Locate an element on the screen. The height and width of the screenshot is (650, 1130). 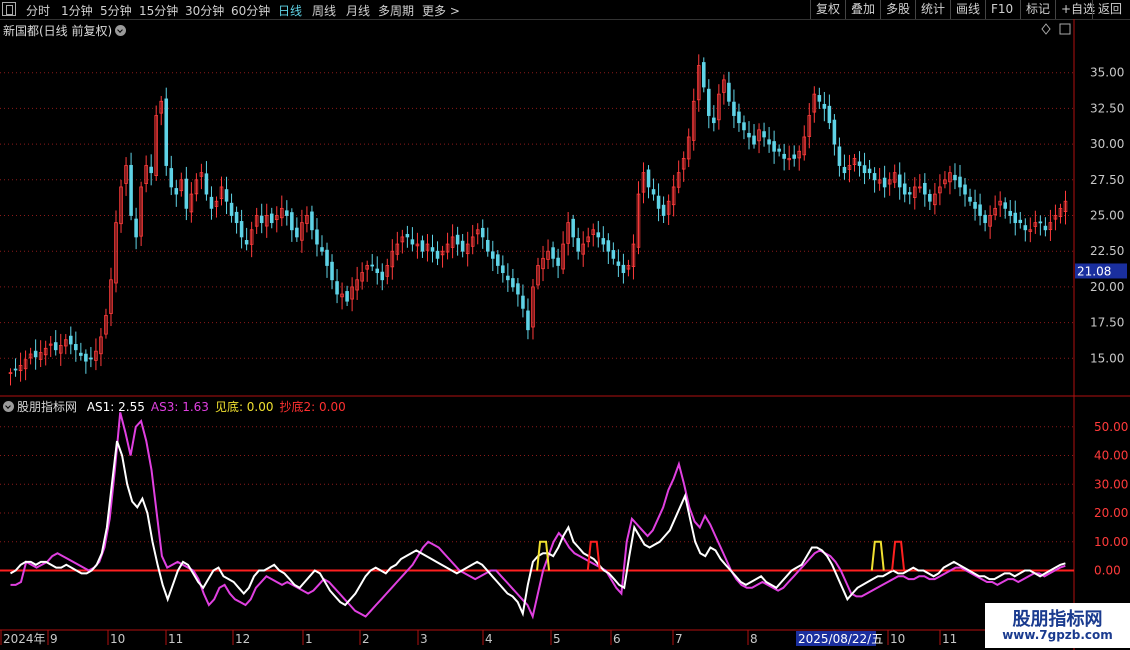
period-tab-8: 月线 is located at coordinates (358, 10).